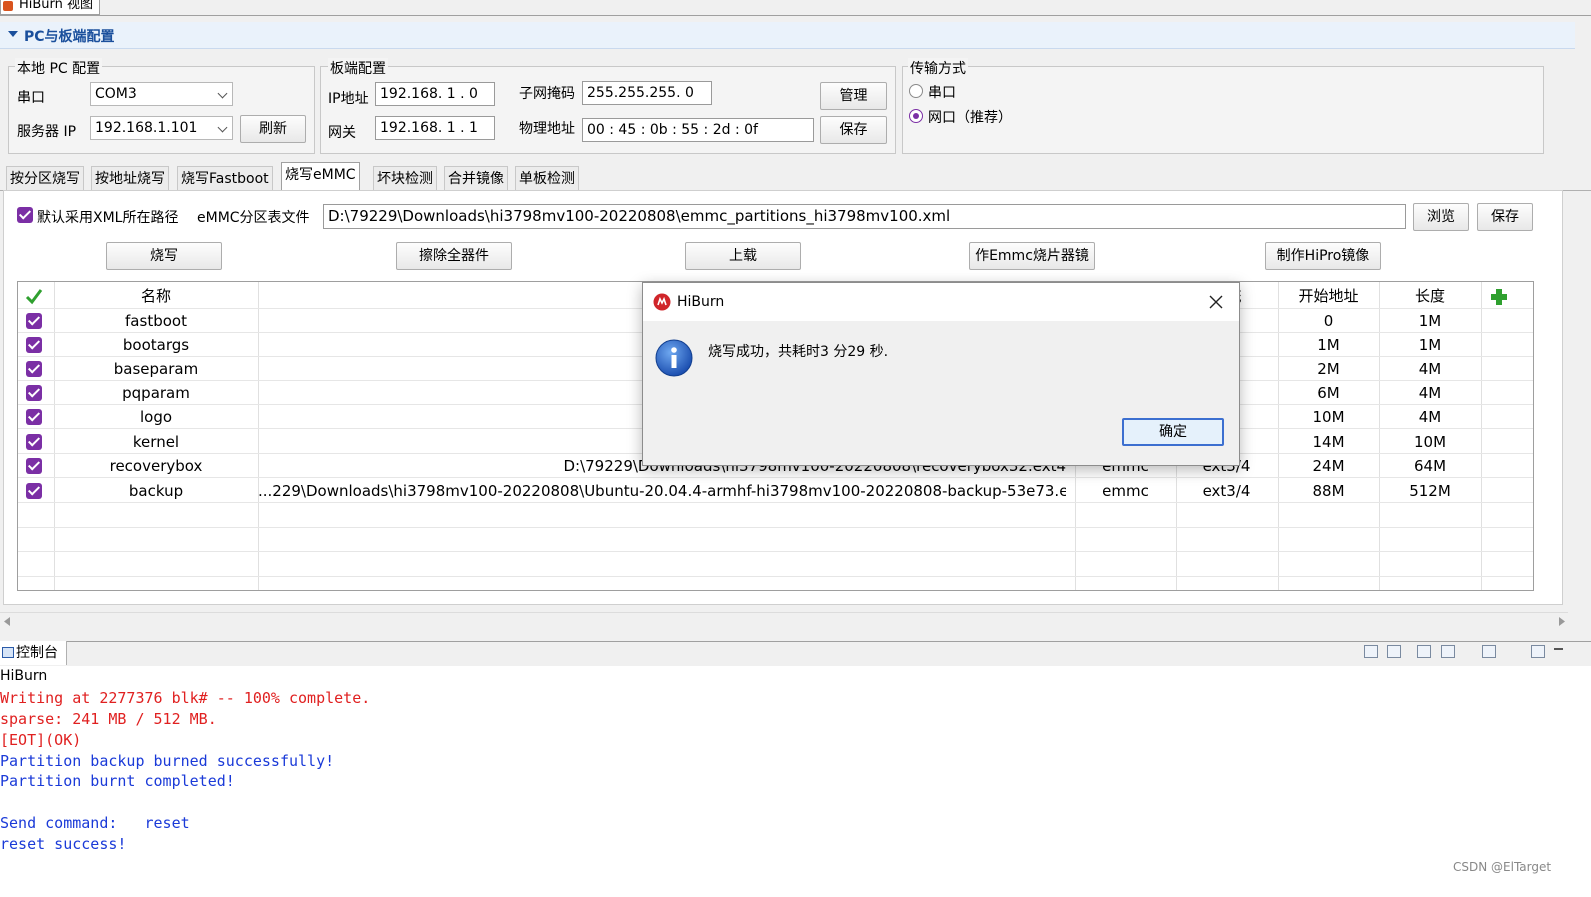 This screenshot has height=897, width=1591. I want to click on scroll-lock-icon, so click(1394, 651).